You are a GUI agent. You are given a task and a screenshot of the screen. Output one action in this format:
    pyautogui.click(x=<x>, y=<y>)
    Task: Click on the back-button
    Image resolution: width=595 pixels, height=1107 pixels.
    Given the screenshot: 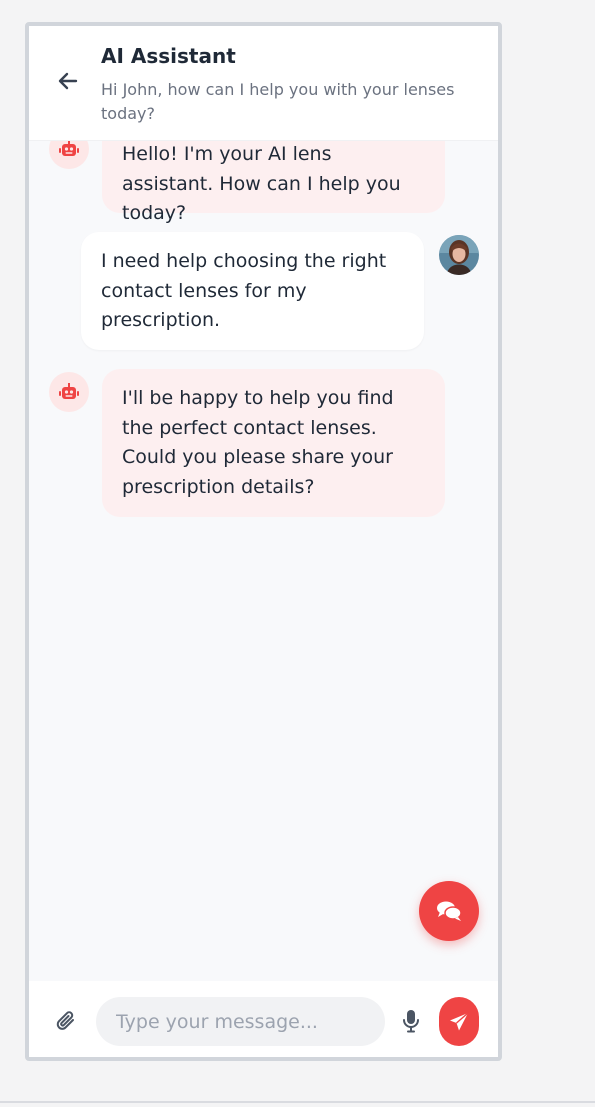 What is the action you would take?
    pyautogui.click(x=68, y=81)
    